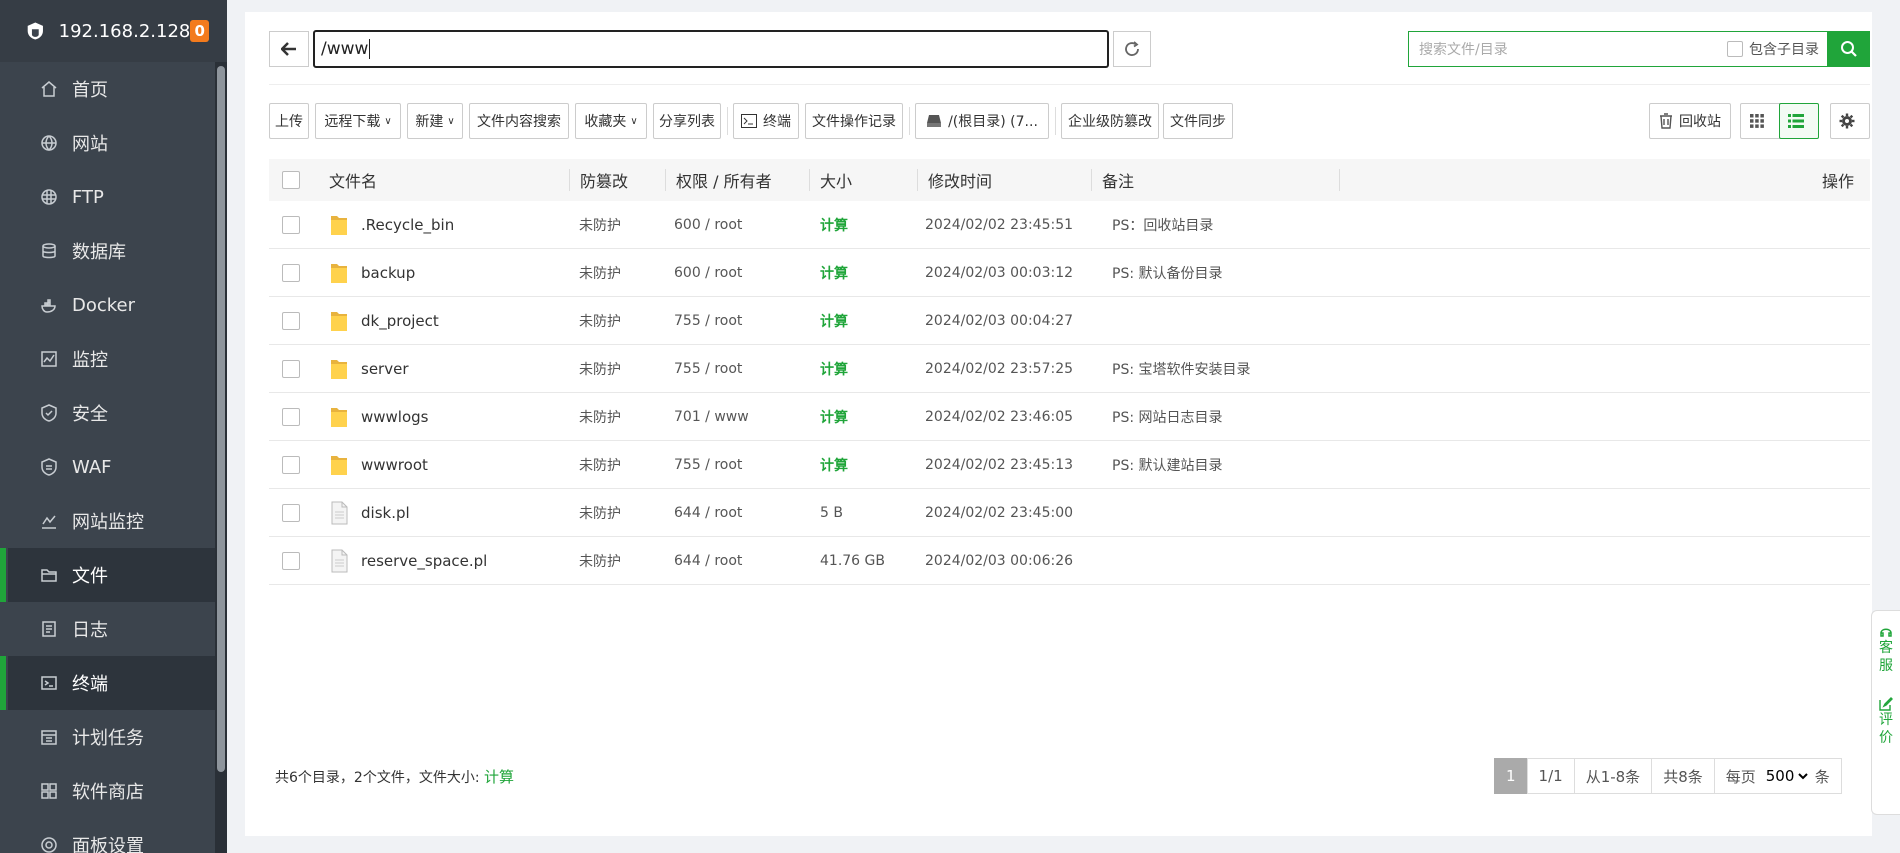 This screenshot has height=853, width=1900. I want to click on sidebar-item-database: 数据库, so click(111, 251).